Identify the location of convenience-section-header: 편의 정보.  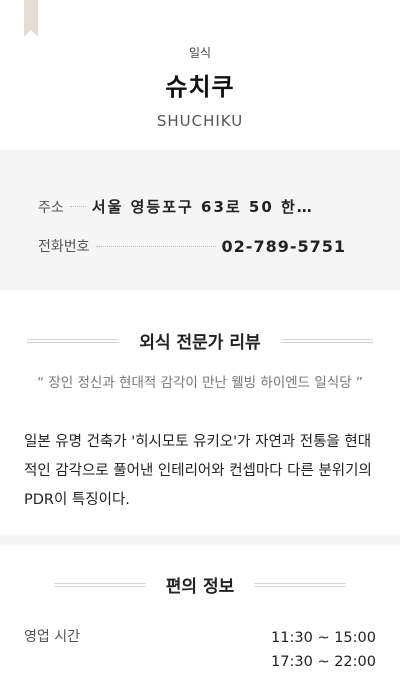
(200, 584).